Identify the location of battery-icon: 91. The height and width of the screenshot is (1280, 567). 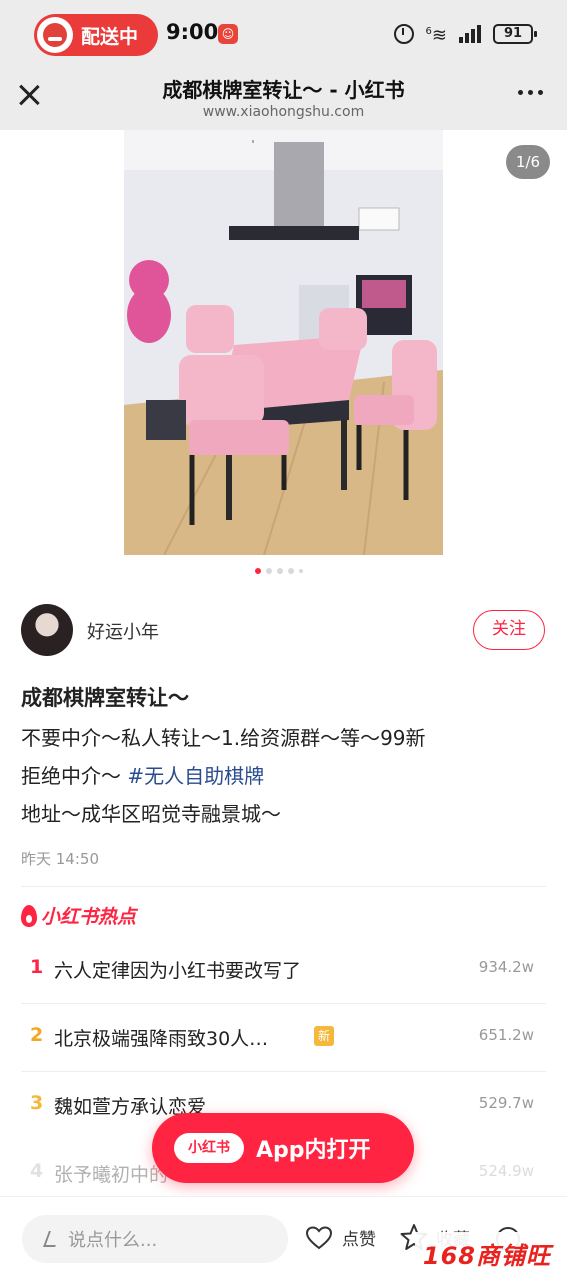
(515, 34).